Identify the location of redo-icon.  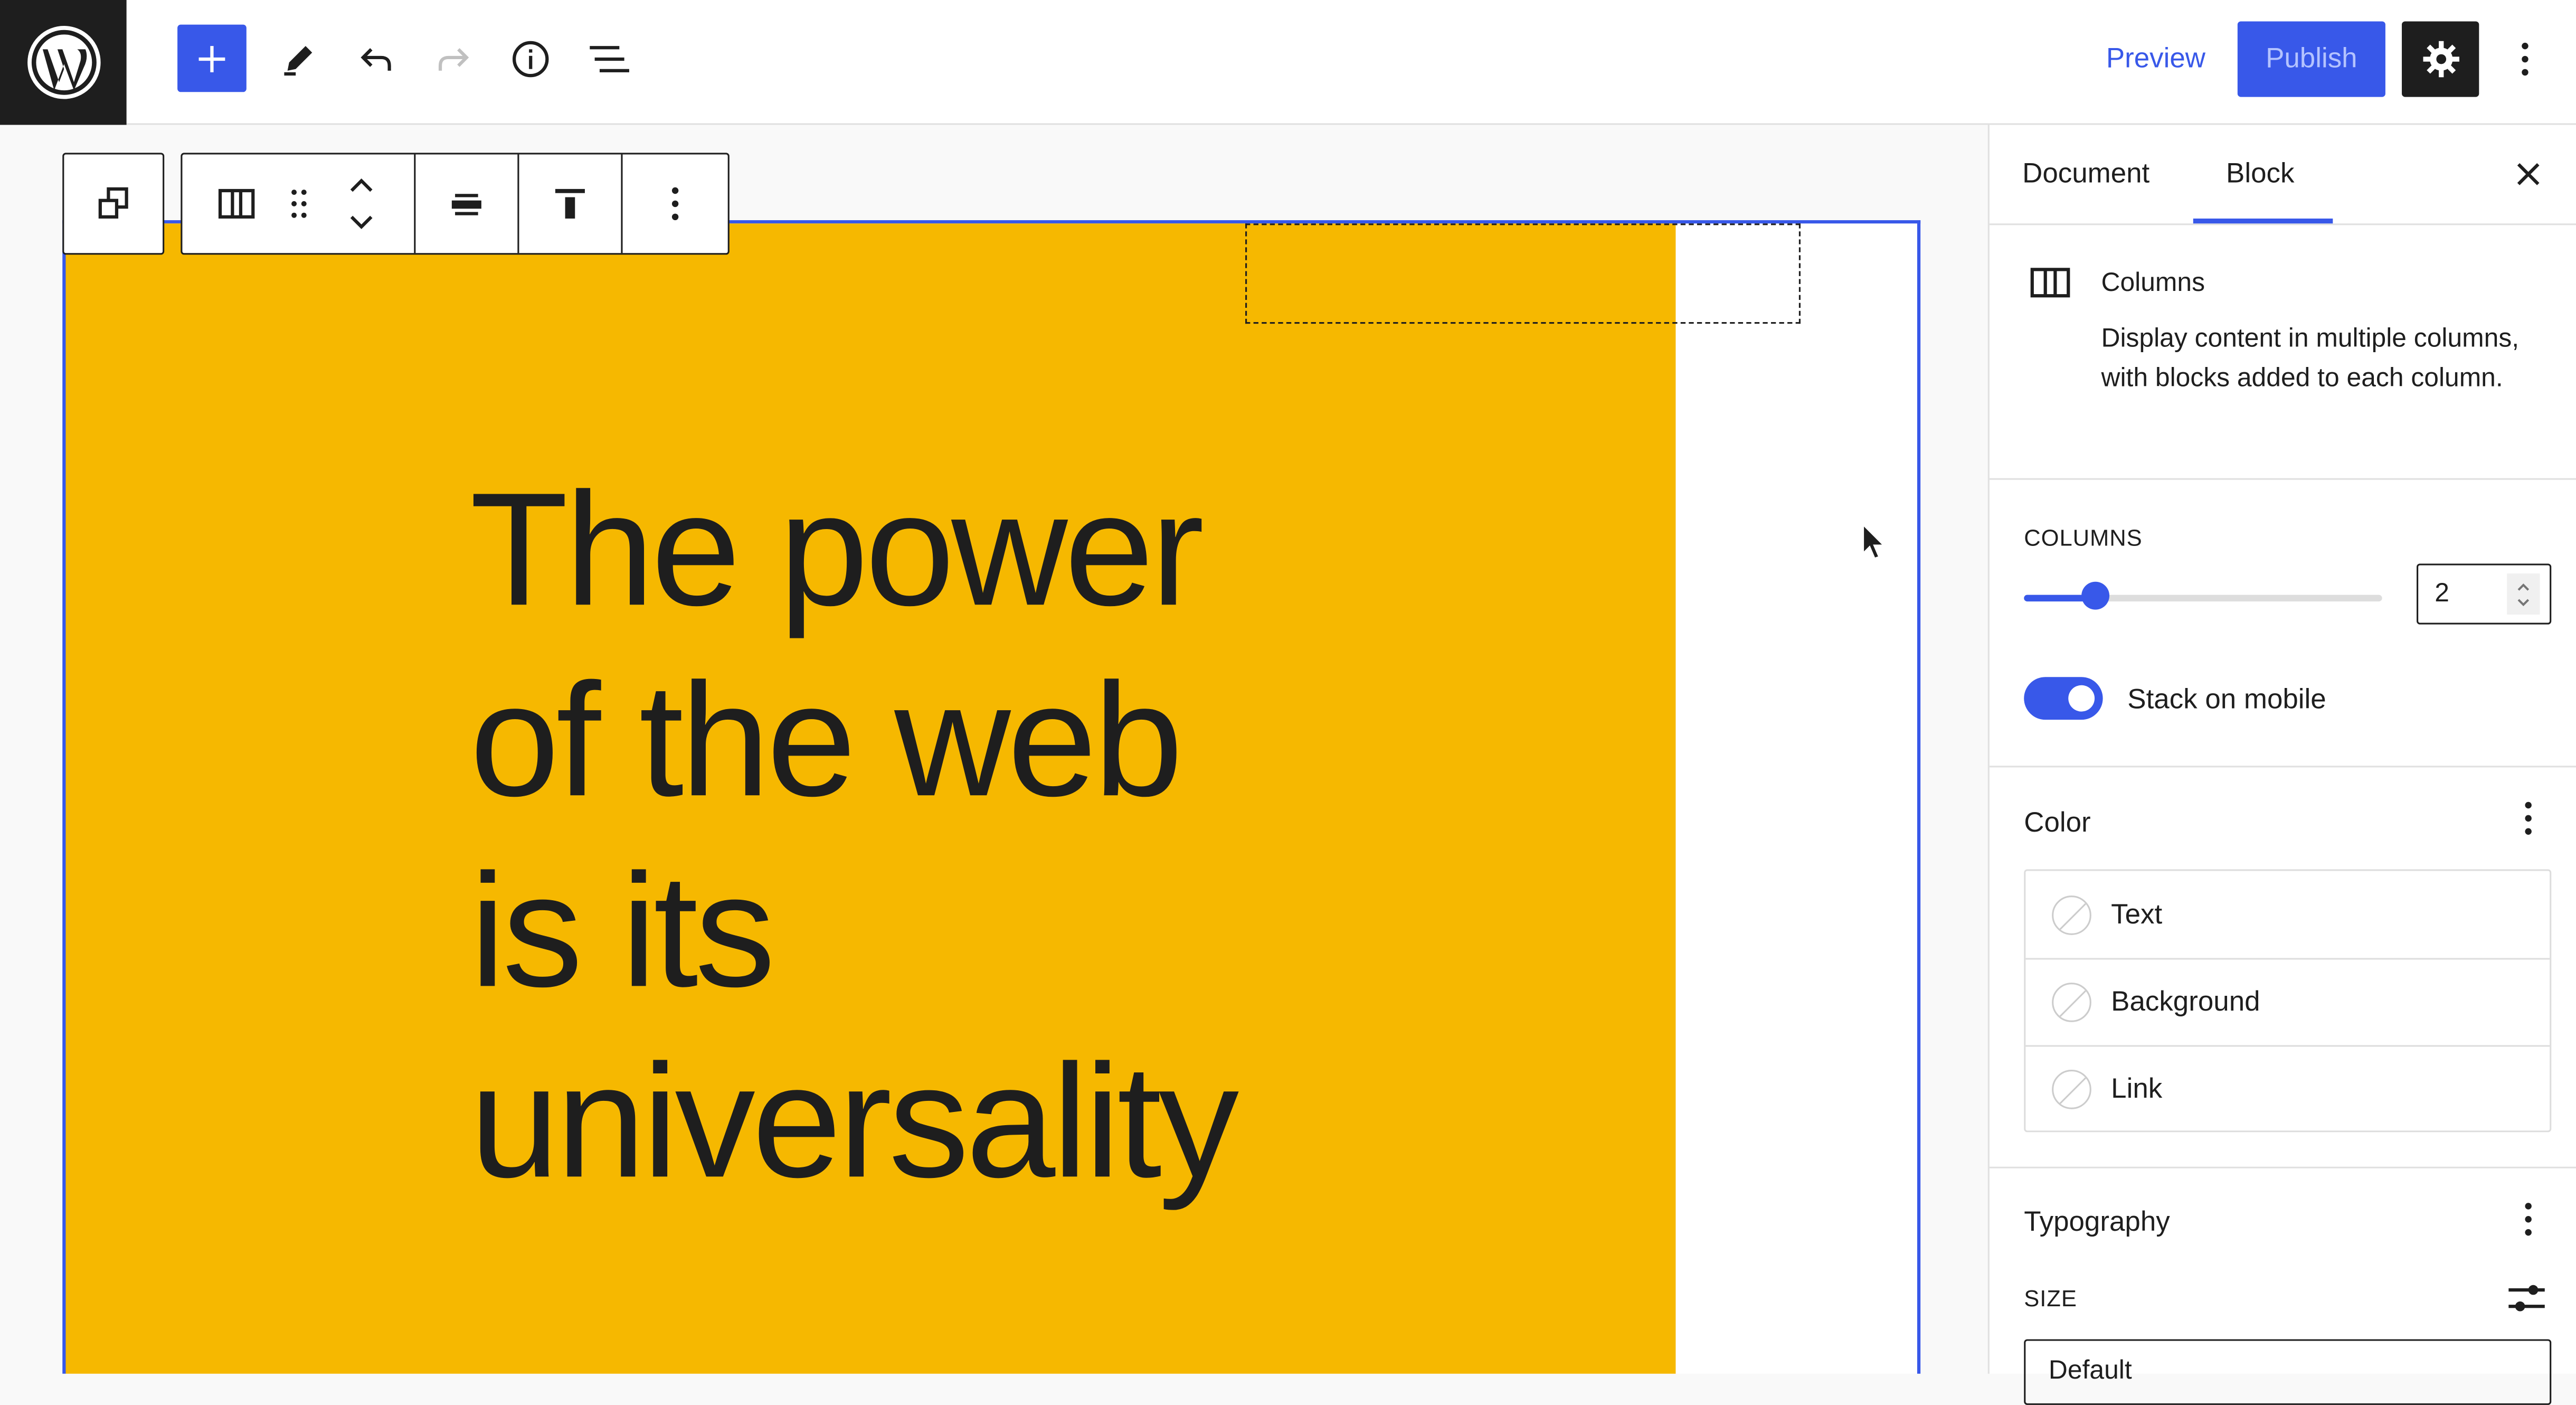
(453, 59).